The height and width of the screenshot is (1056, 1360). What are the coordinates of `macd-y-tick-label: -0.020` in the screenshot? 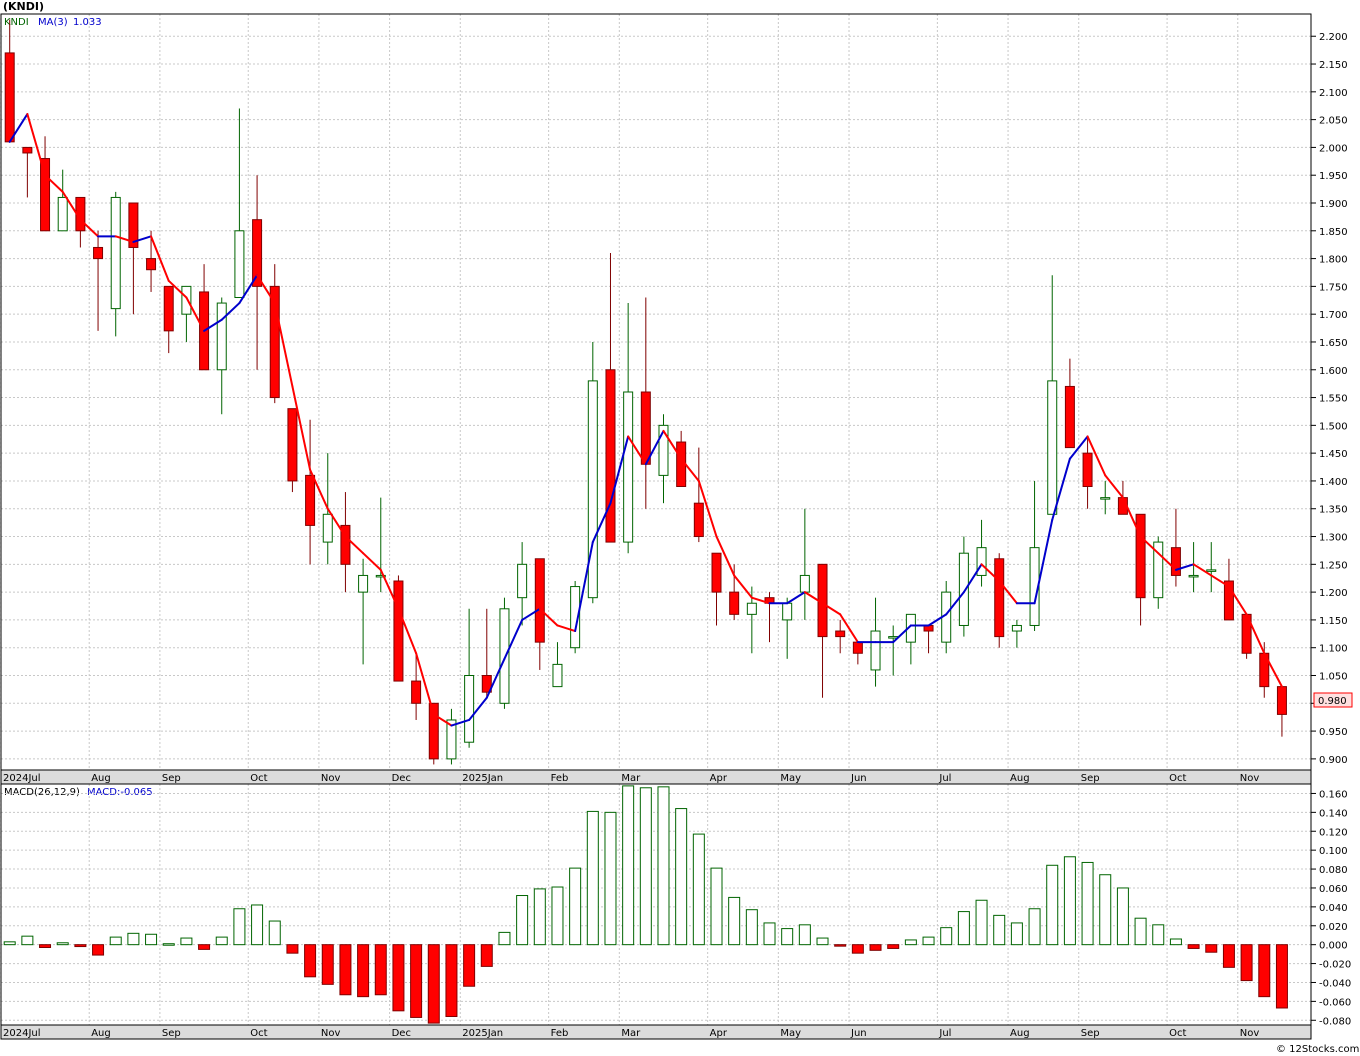 It's located at (1335, 965).